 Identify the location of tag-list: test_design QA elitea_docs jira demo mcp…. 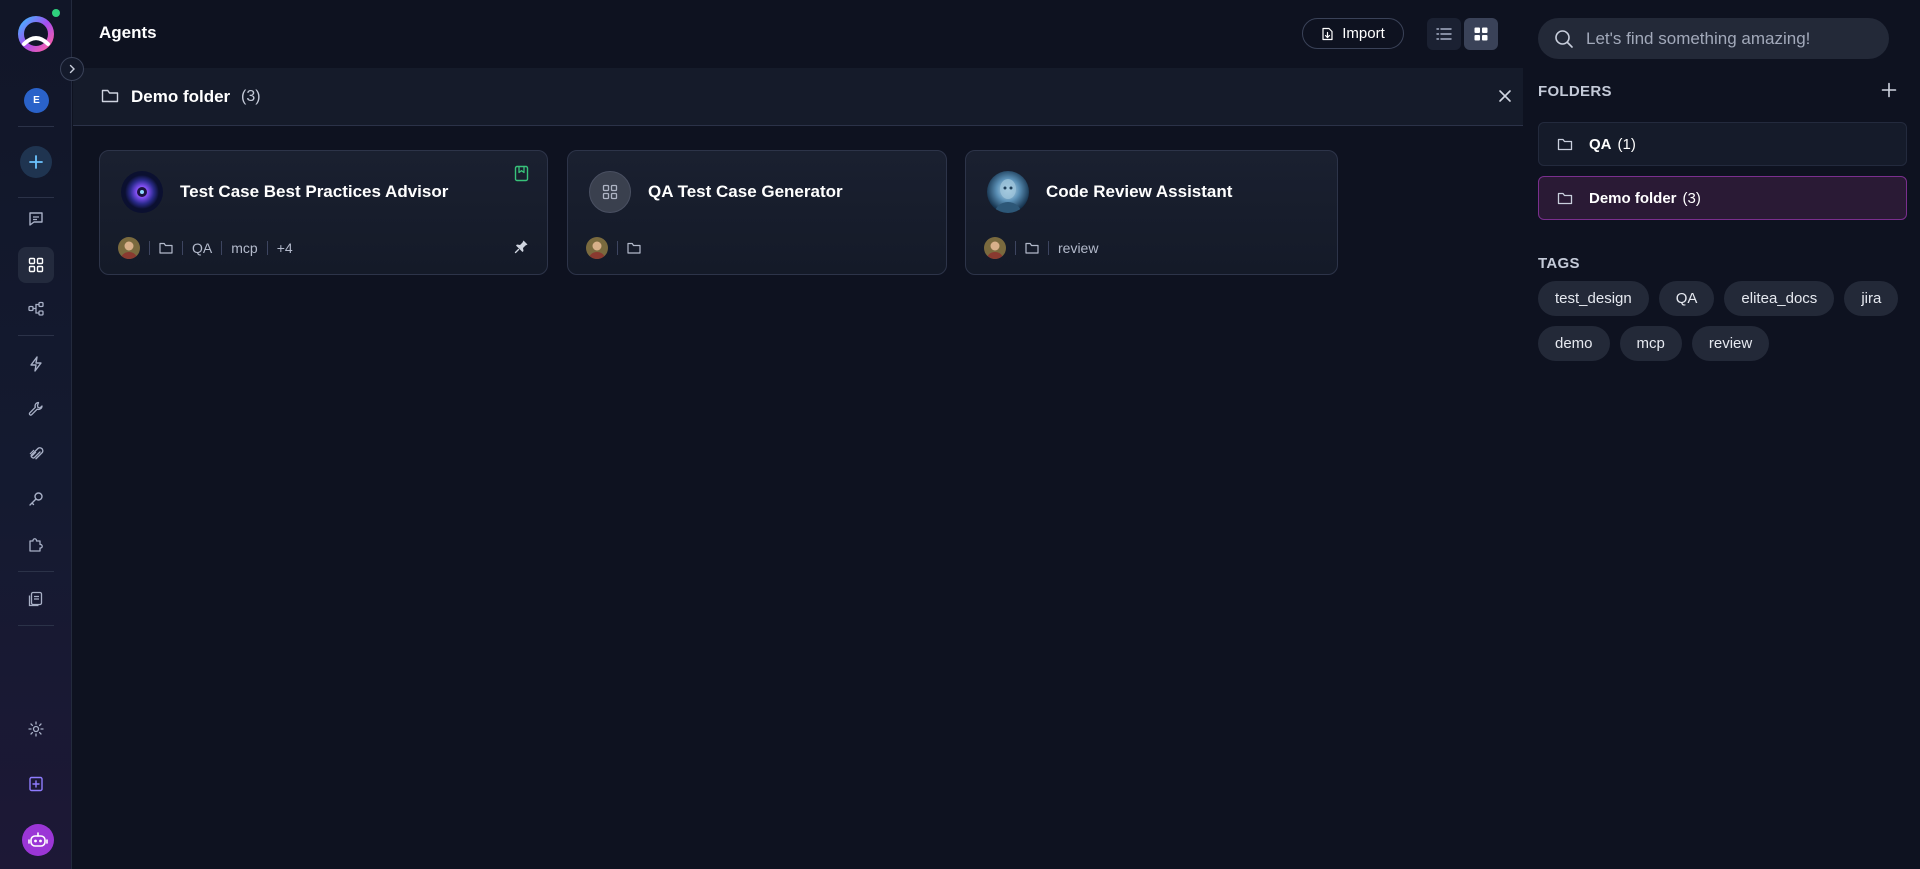
(1723, 321).